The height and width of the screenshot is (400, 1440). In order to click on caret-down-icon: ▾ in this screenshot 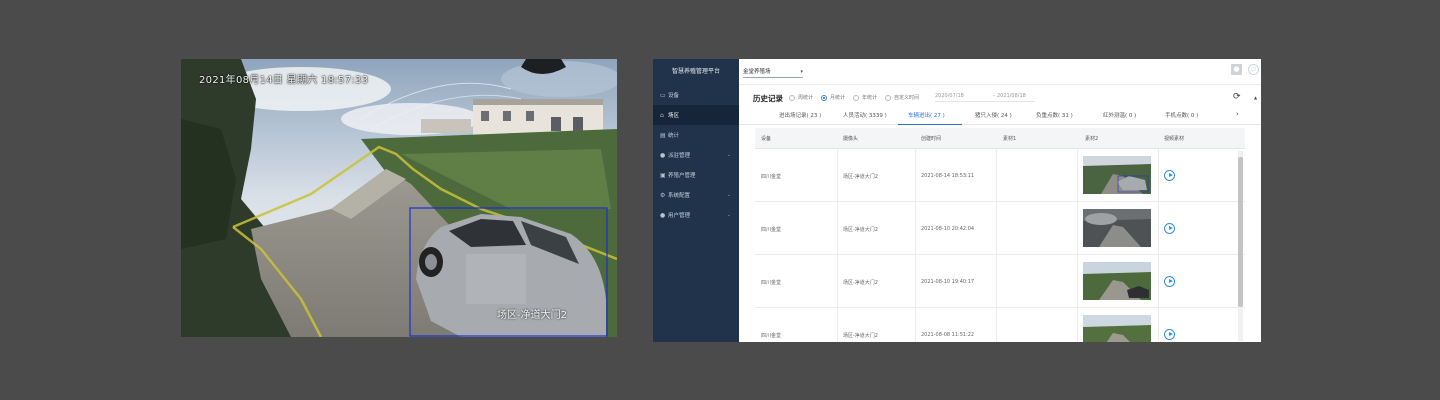, I will do `click(801, 72)`.